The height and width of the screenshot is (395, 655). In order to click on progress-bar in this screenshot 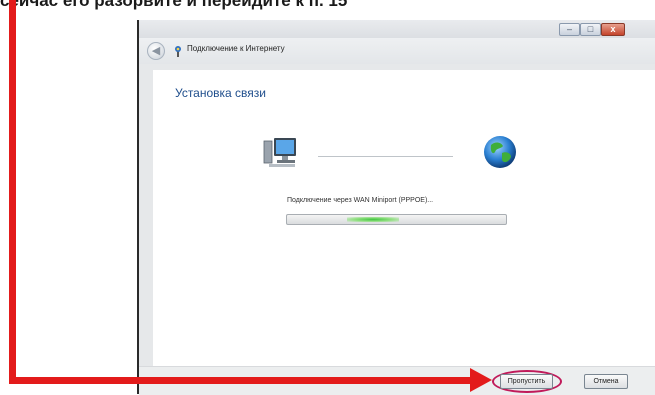, I will do `click(396, 219)`.